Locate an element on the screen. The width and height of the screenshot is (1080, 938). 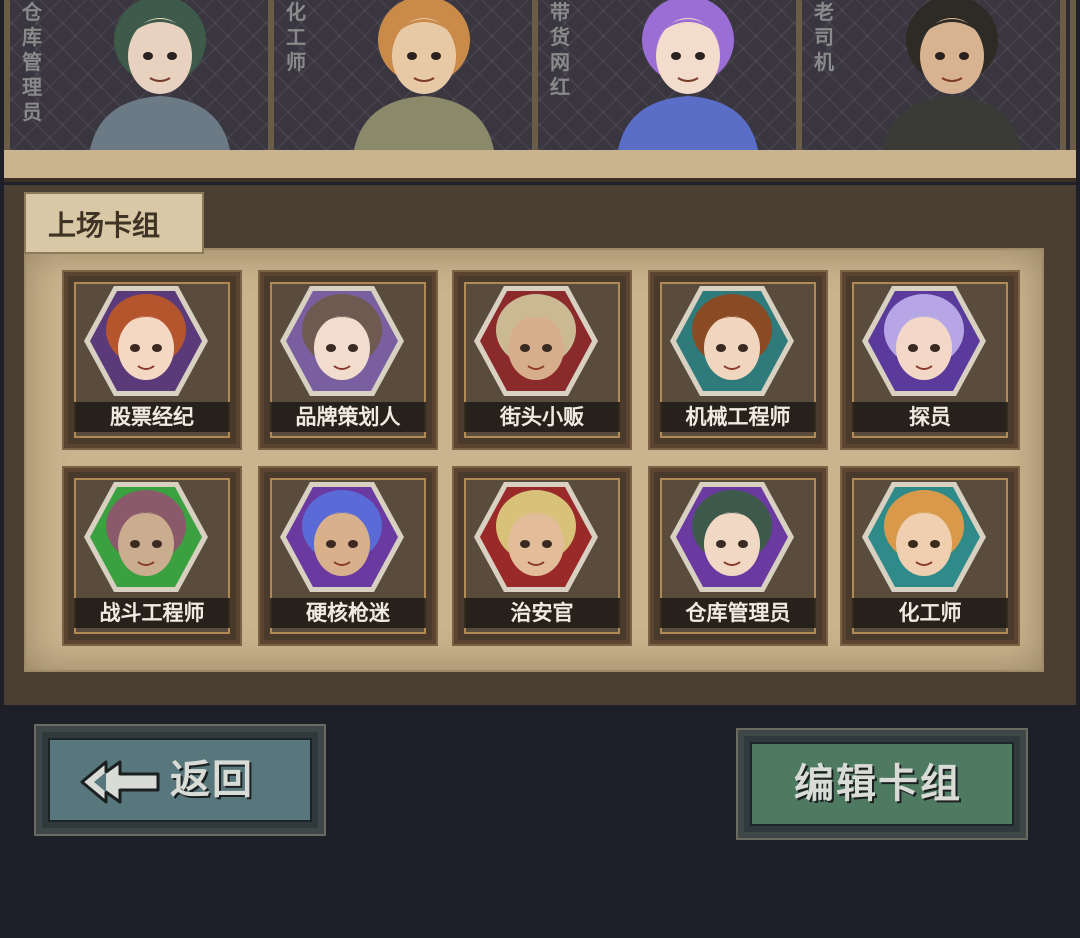
character-card-warehouse-manager: 仓库管理员 is located at coordinates (142, 75).